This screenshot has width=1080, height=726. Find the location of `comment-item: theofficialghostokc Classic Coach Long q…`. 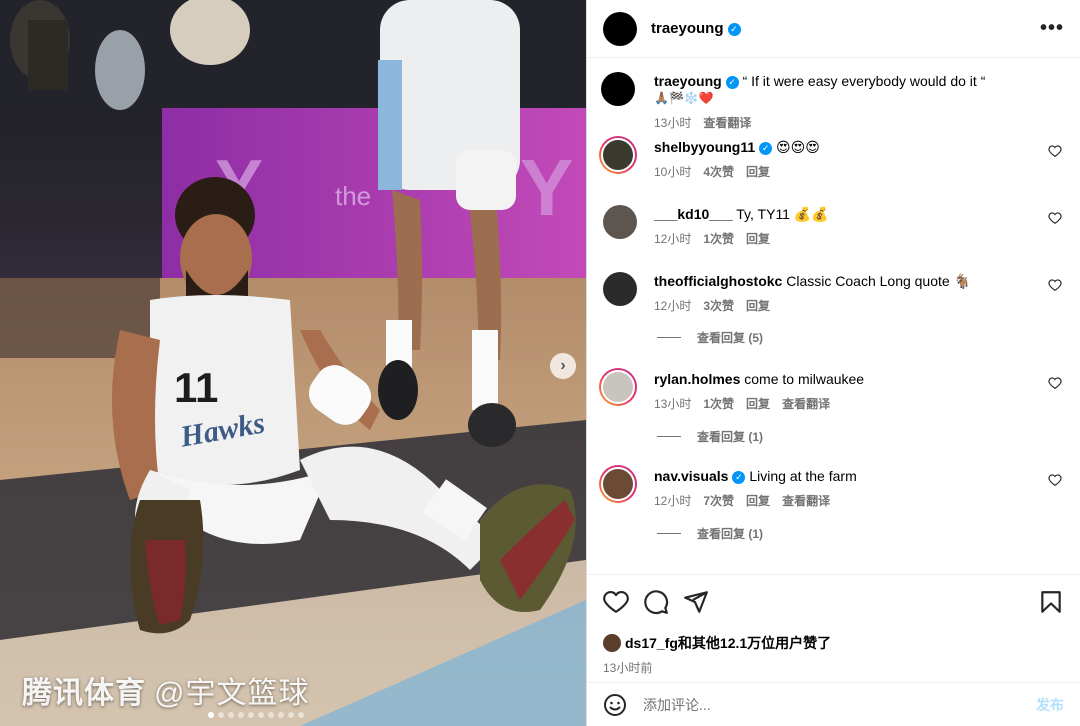

comment-item: theofficialghostokc Classic Coach Long q… is located at coordinates (832, 300).